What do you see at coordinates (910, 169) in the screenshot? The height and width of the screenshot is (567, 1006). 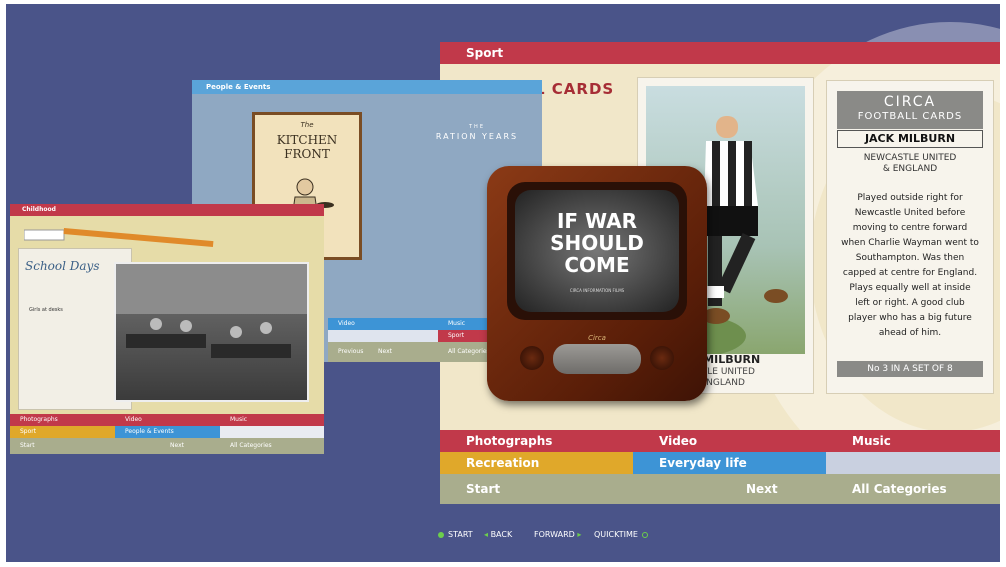 I see `info-club-line2: & ENGLAND` at bounding box center [910, 169].